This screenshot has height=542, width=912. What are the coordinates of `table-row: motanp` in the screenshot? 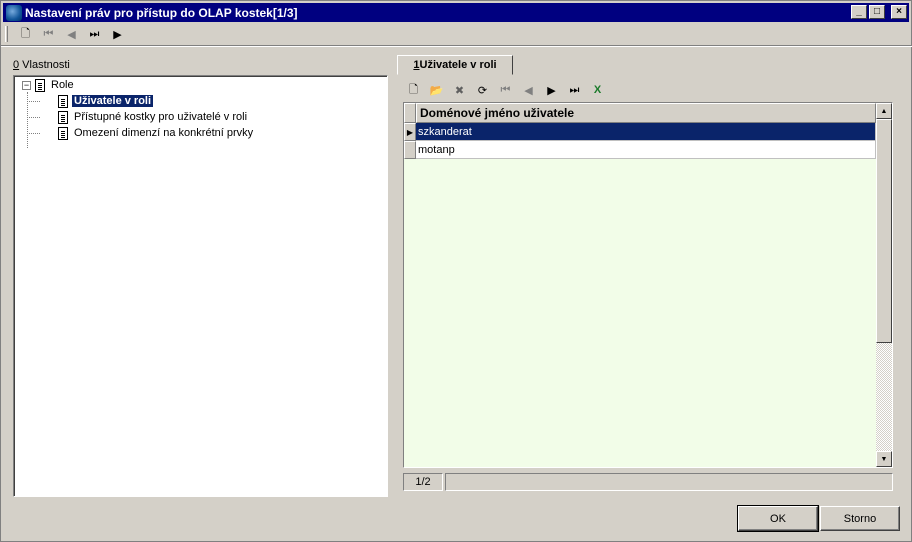 It's located at (640, 150).